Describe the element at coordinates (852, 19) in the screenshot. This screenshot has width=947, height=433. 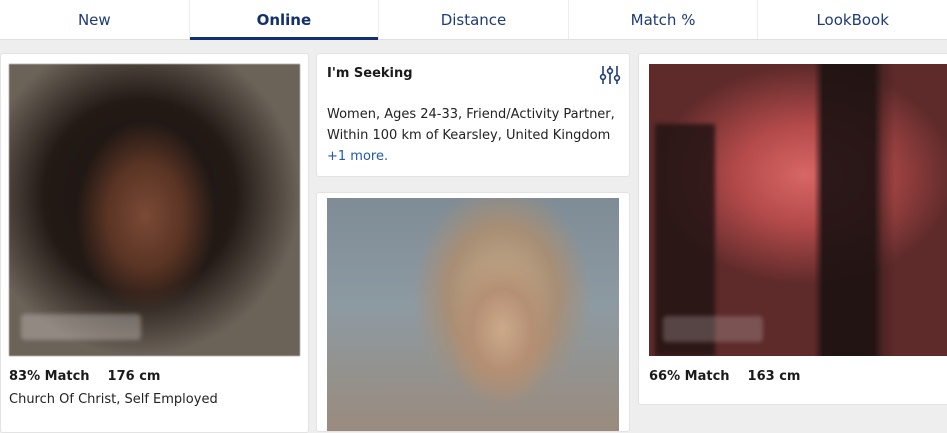
I see `tab-lookbook: LookBook` at that location.